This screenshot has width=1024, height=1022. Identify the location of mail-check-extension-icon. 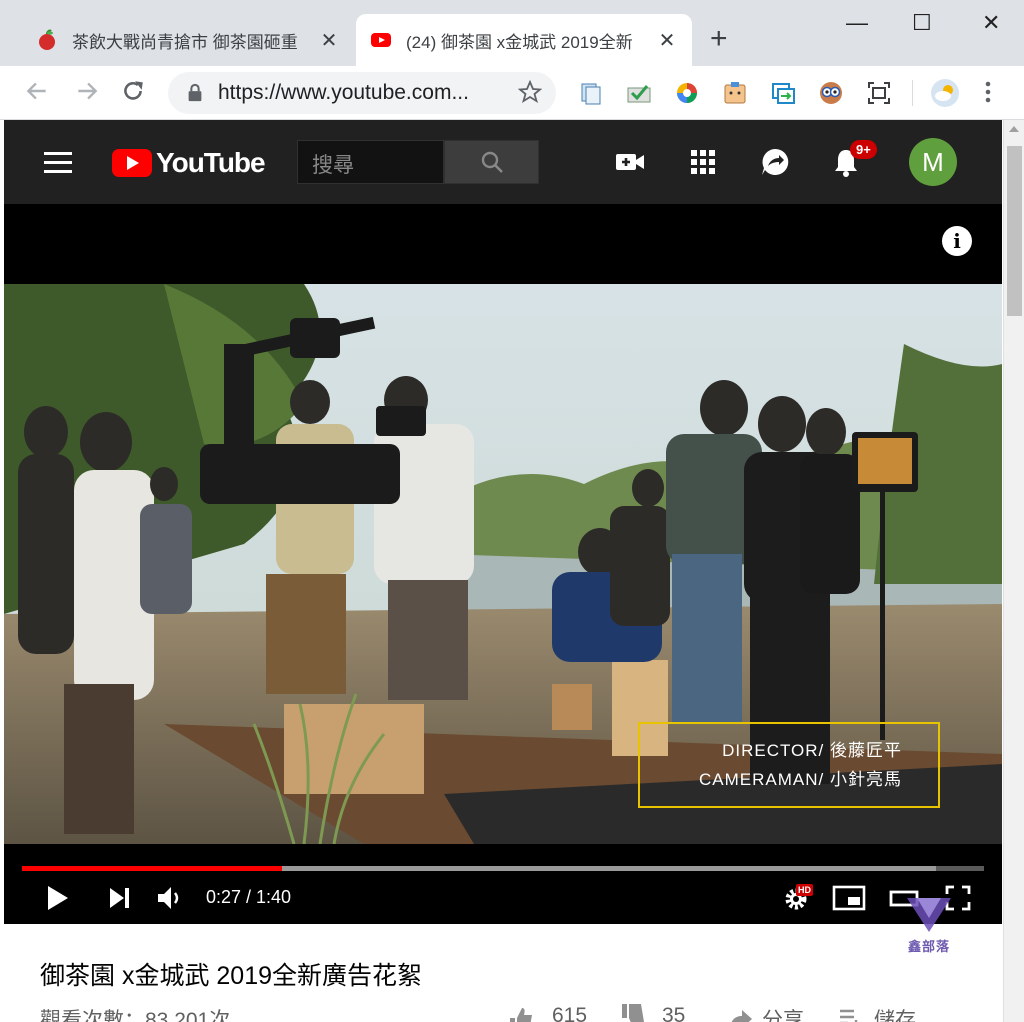
(639, 93).